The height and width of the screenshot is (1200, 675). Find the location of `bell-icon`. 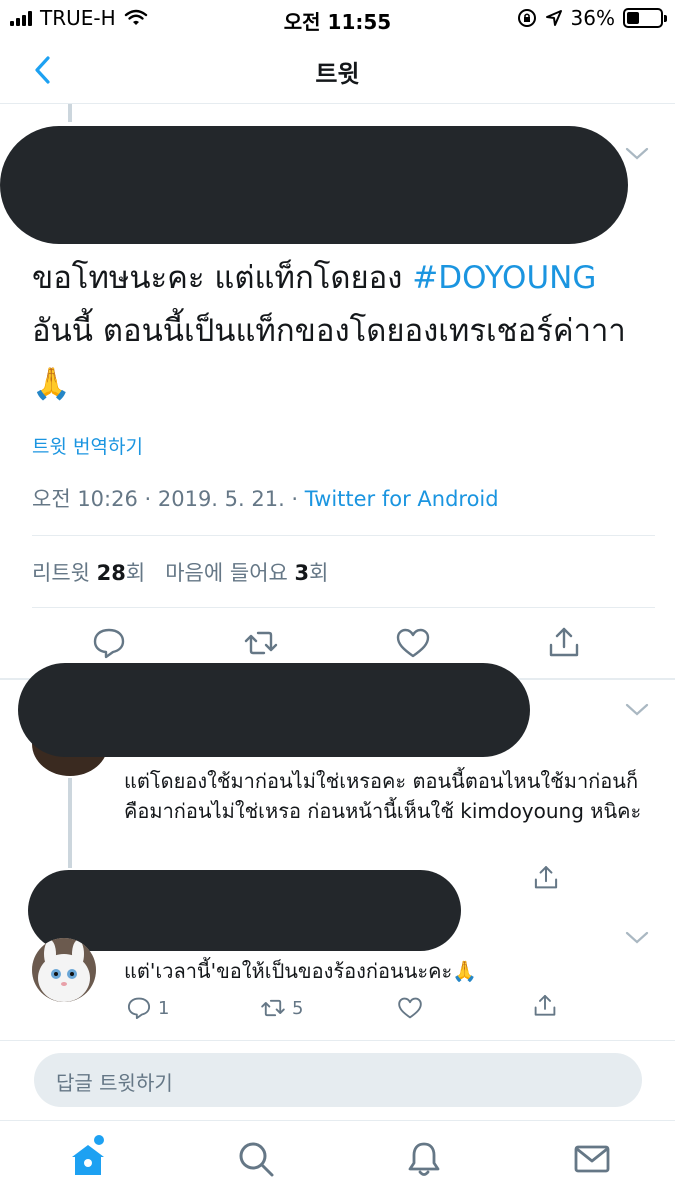

bell-icon is located at coordinates (424, 1159).